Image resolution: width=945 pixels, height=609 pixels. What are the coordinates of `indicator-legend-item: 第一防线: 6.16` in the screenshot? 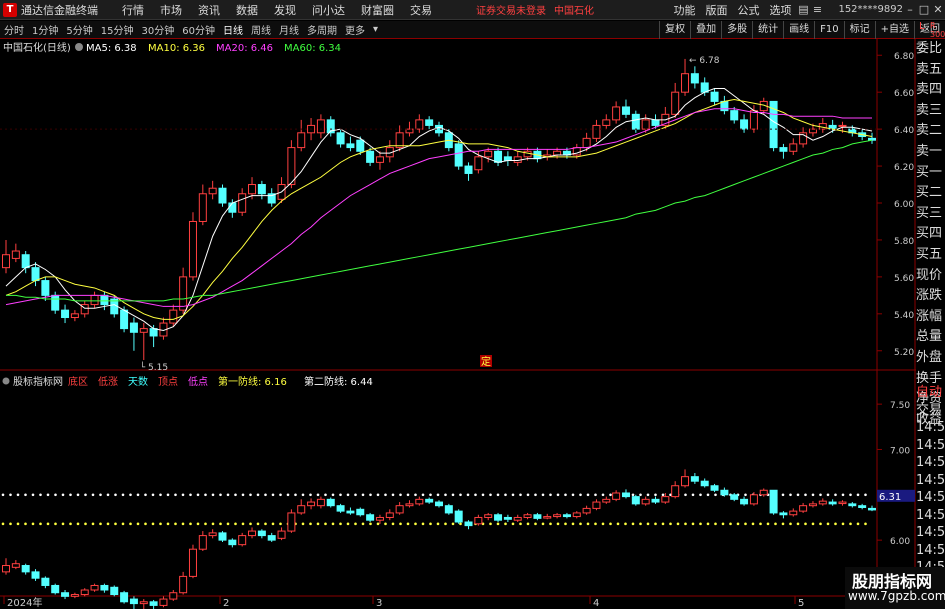 It's located at (252, 381).